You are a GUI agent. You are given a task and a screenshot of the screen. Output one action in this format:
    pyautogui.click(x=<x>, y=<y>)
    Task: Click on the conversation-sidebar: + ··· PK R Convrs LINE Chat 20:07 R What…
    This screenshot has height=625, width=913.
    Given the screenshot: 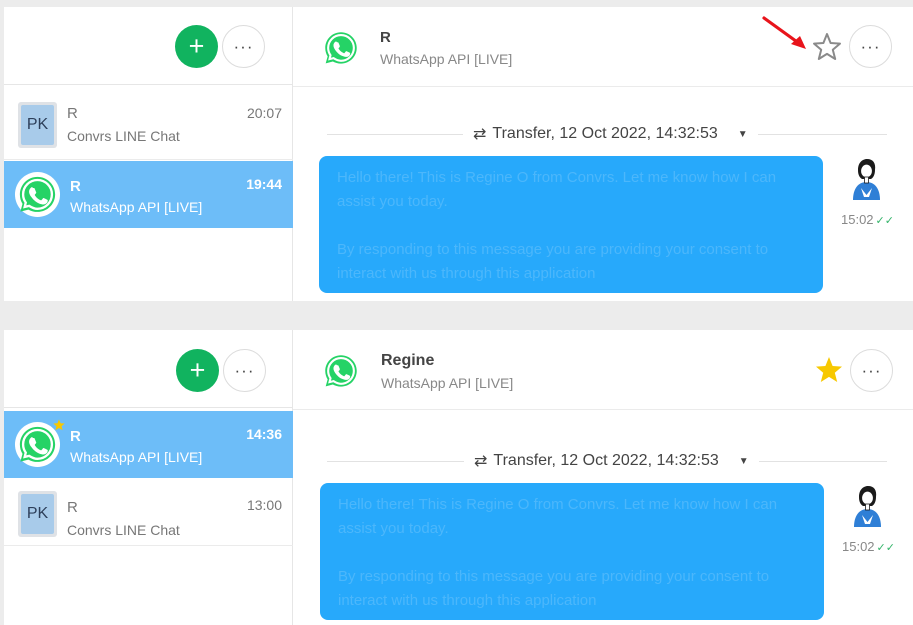 What is the action you would take?
    pyautogui.click(x=148, y=154)
    